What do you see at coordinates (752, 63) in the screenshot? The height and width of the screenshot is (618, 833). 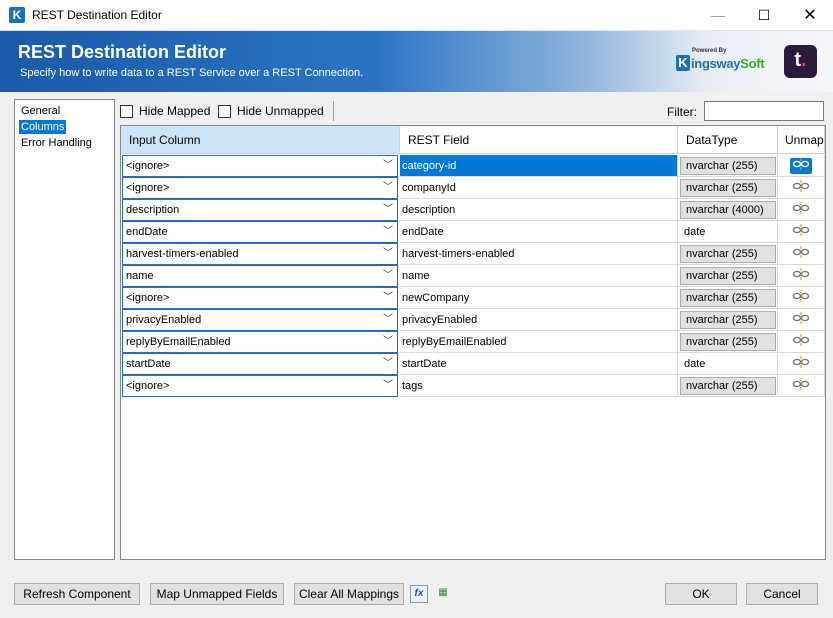 I see `brand-name-b: Soft` at bounding box center [752, 63].